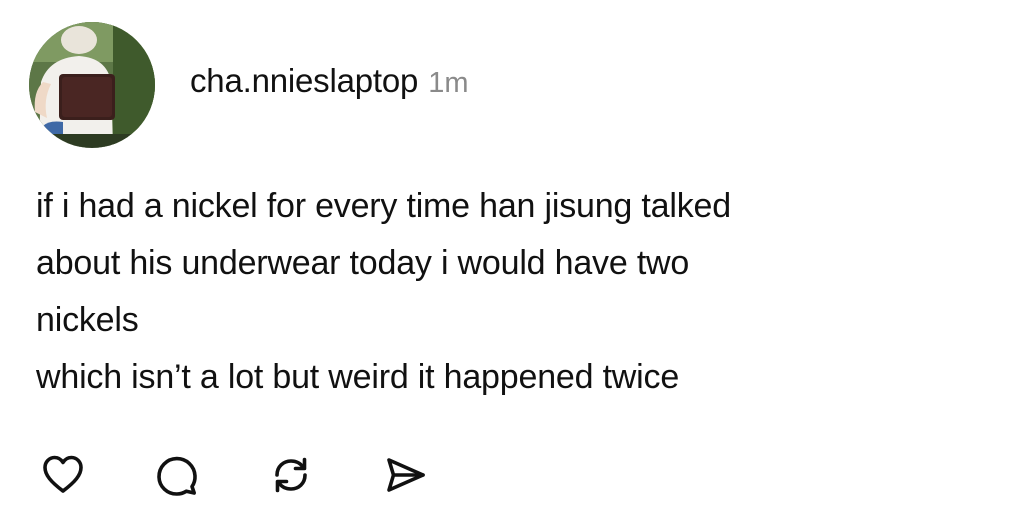 This screenshot has width=1024, height=532. I want to click on comment-button, so click(177, 475).